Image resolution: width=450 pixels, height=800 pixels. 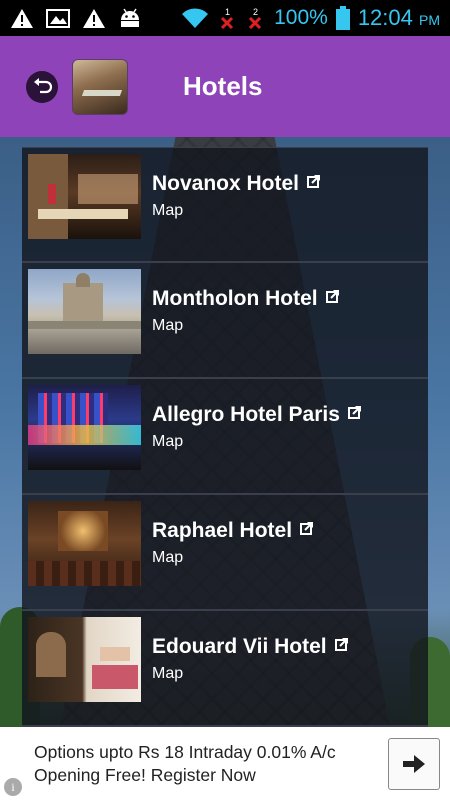 I want to click on back-arrow-icon, so click(x=43, y=85).